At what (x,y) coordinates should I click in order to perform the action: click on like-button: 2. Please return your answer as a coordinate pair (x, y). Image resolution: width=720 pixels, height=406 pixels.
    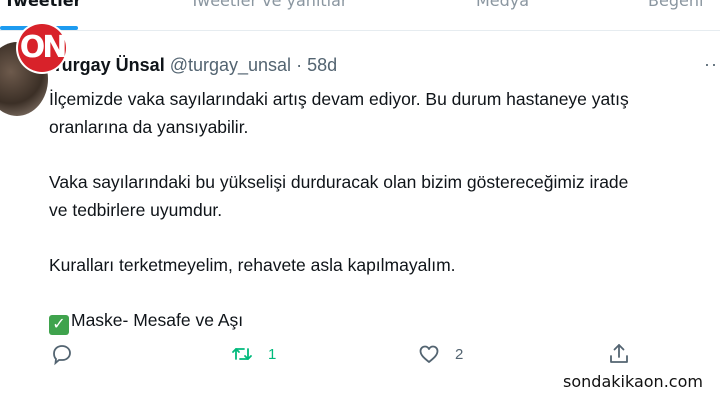
    Looking at the image, I should click on (440, 354).